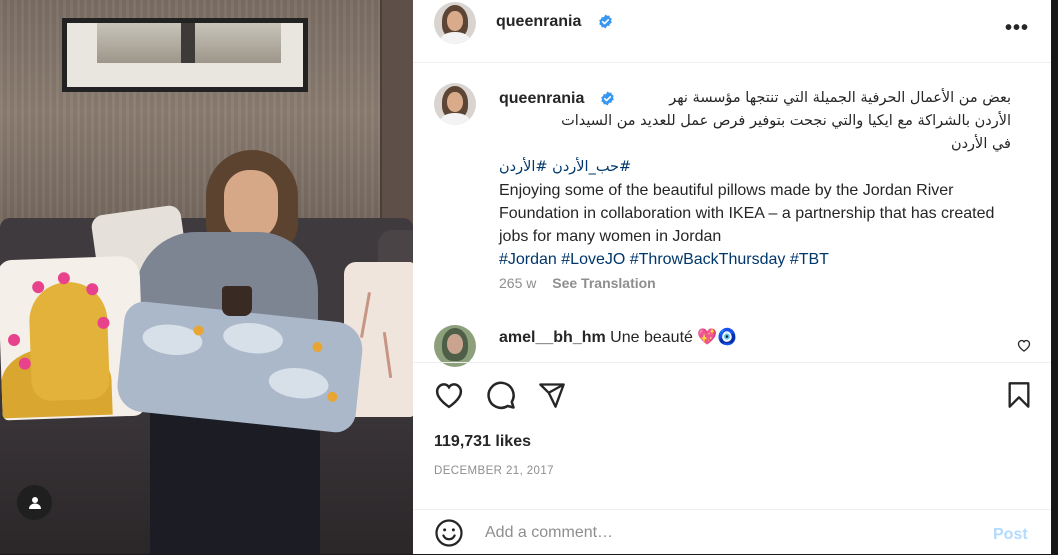 The width and height of the screenshot is (1058, 555). What do you see at coordinates (552, 395) in the screenshot?
I see `send-icon` at bounding box center [552, 395].